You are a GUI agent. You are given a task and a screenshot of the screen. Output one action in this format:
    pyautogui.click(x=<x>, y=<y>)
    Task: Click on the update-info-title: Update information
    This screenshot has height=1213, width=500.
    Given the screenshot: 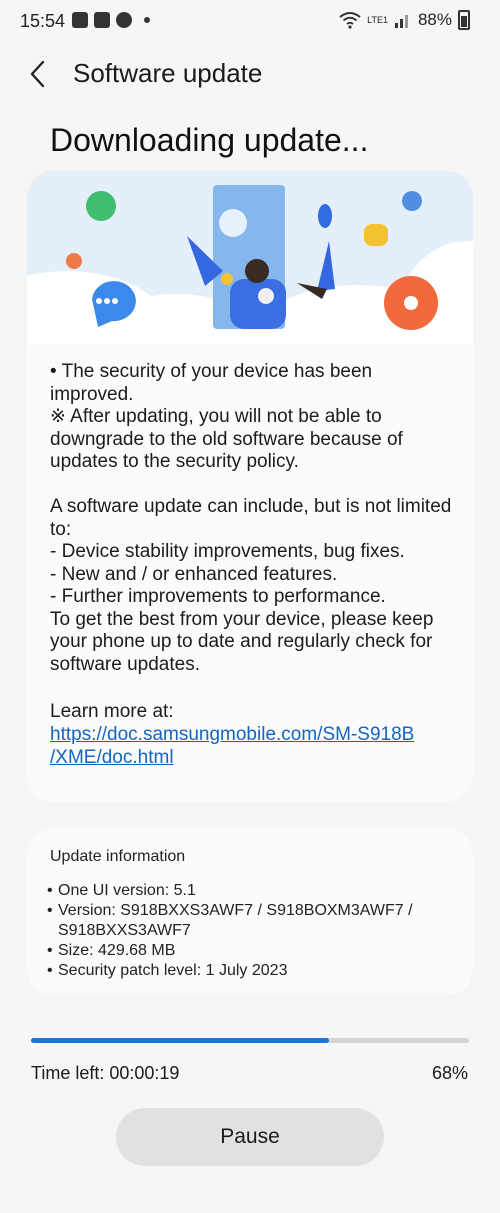 What is the action you would take?
    pyautogui.click(x=118, y=856)
    